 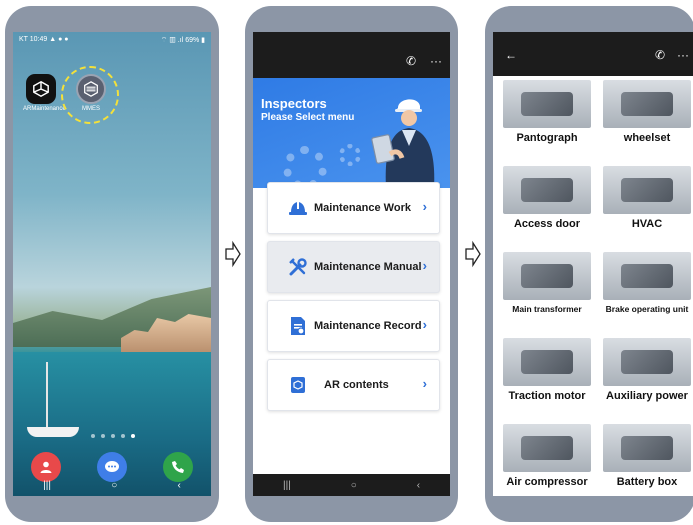 What do you see at coordinates (547, 309) in the screenshot?
I see `component-label: Main transformer` at bounding box center [547, 309].